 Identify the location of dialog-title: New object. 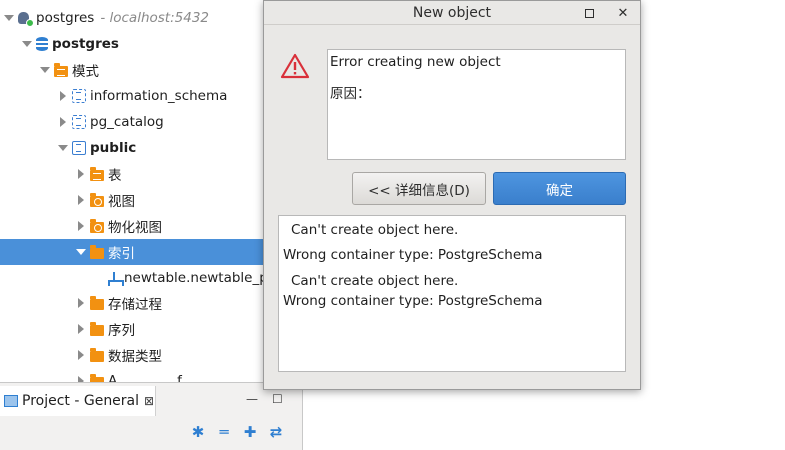
(452, 12).